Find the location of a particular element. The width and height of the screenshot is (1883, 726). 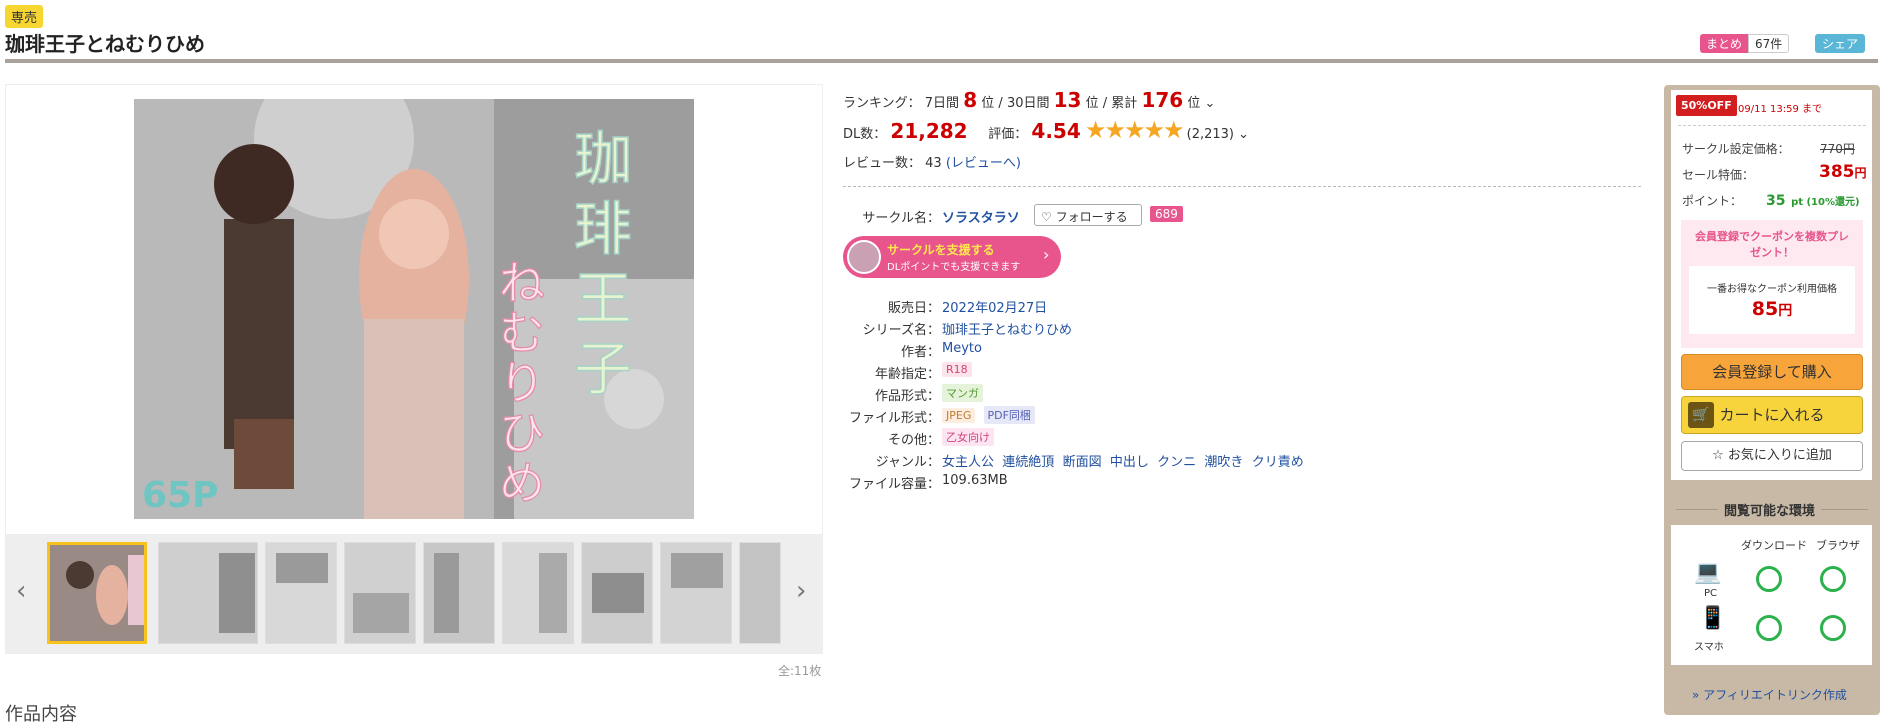

smartphone-icon: 📱 is located at coordinates (1713, 618).